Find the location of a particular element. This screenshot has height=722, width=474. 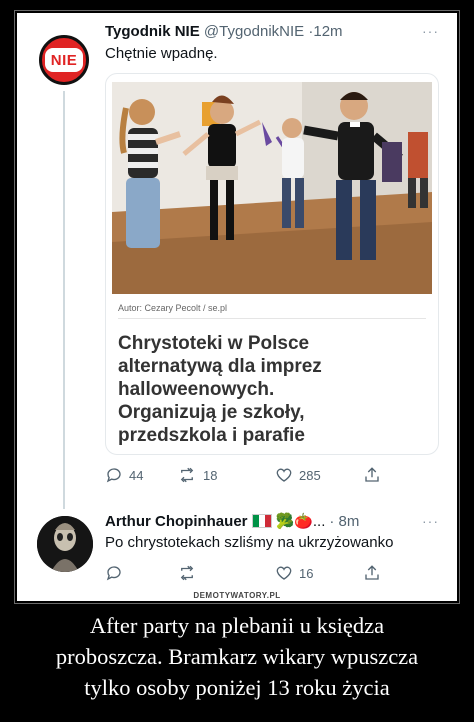

tweet1-retweet-count: 18 is located at coordinates (210, 475).